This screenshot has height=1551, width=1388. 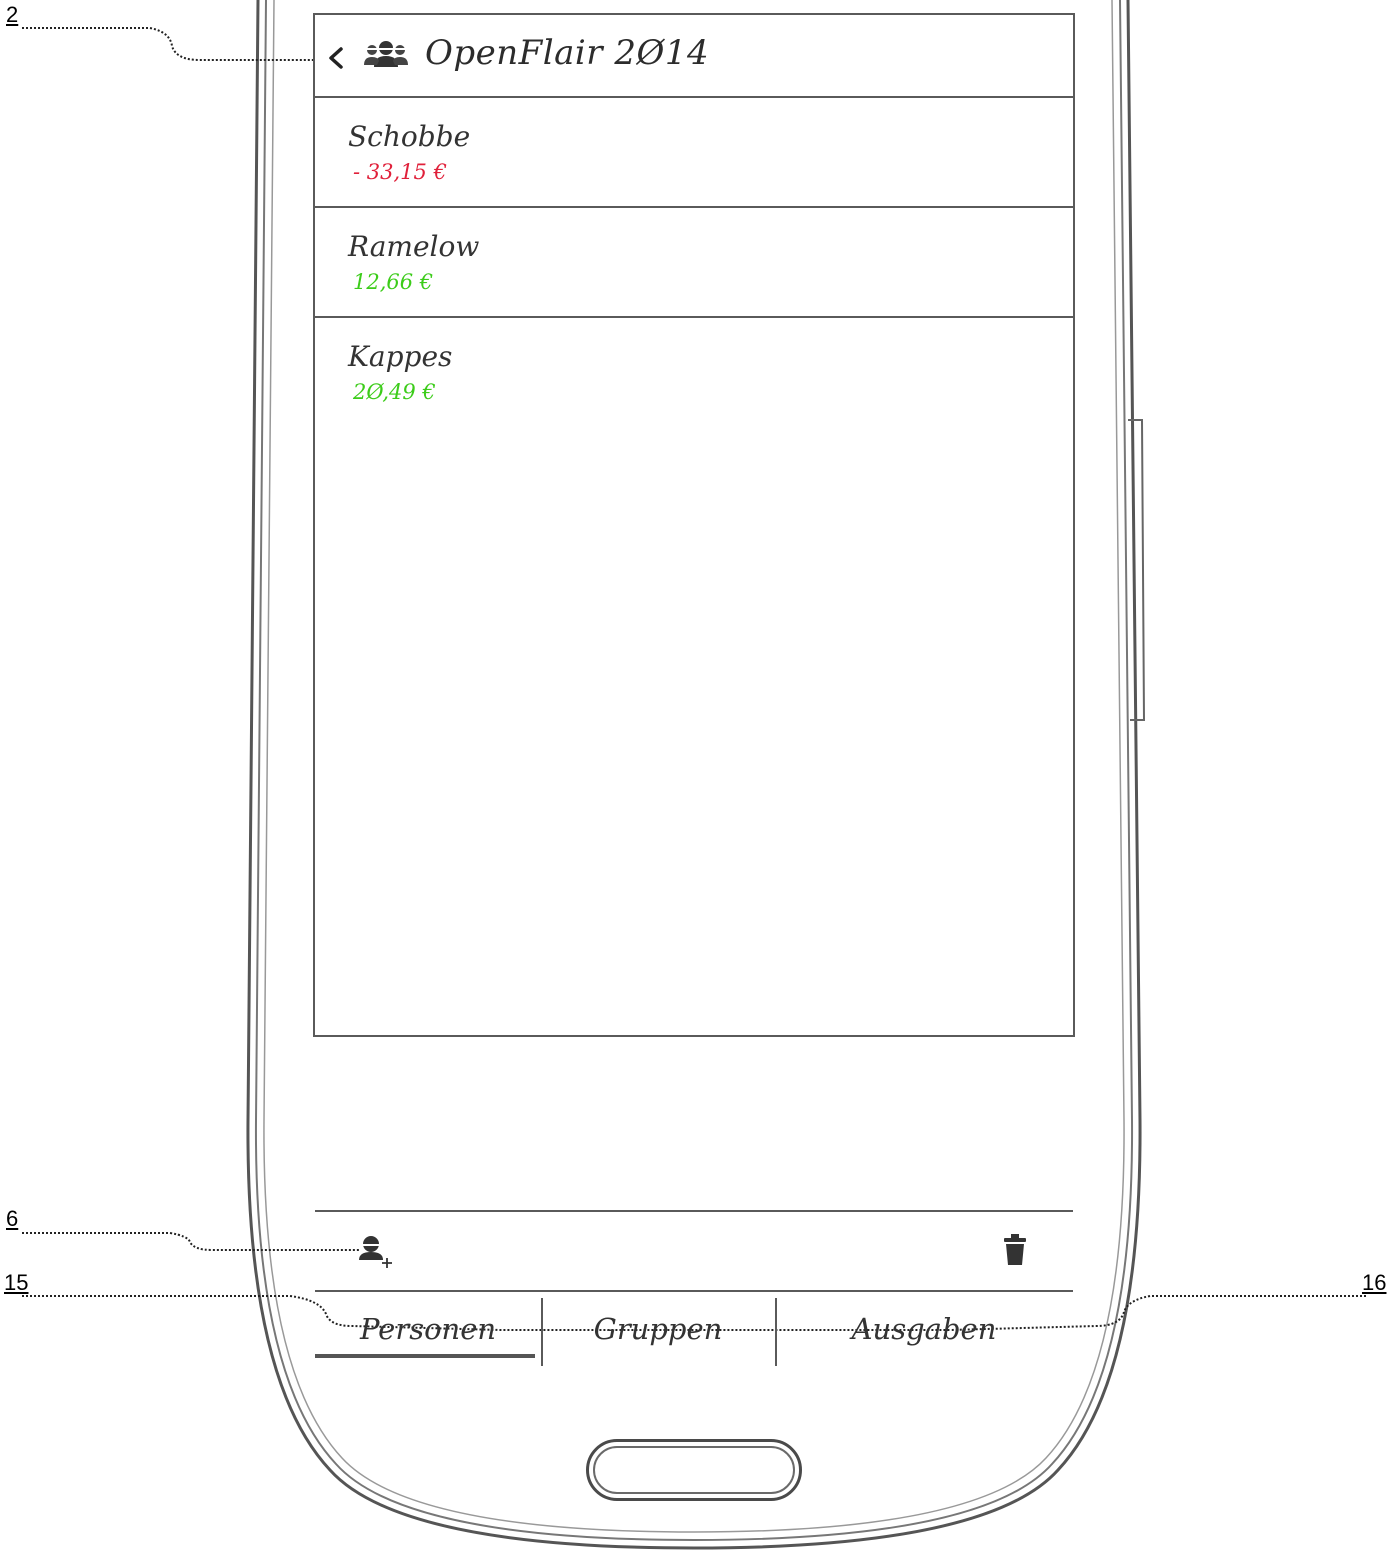 I want to click on list-item: Ramelow 12,66 €, so click(x=694, y=263).